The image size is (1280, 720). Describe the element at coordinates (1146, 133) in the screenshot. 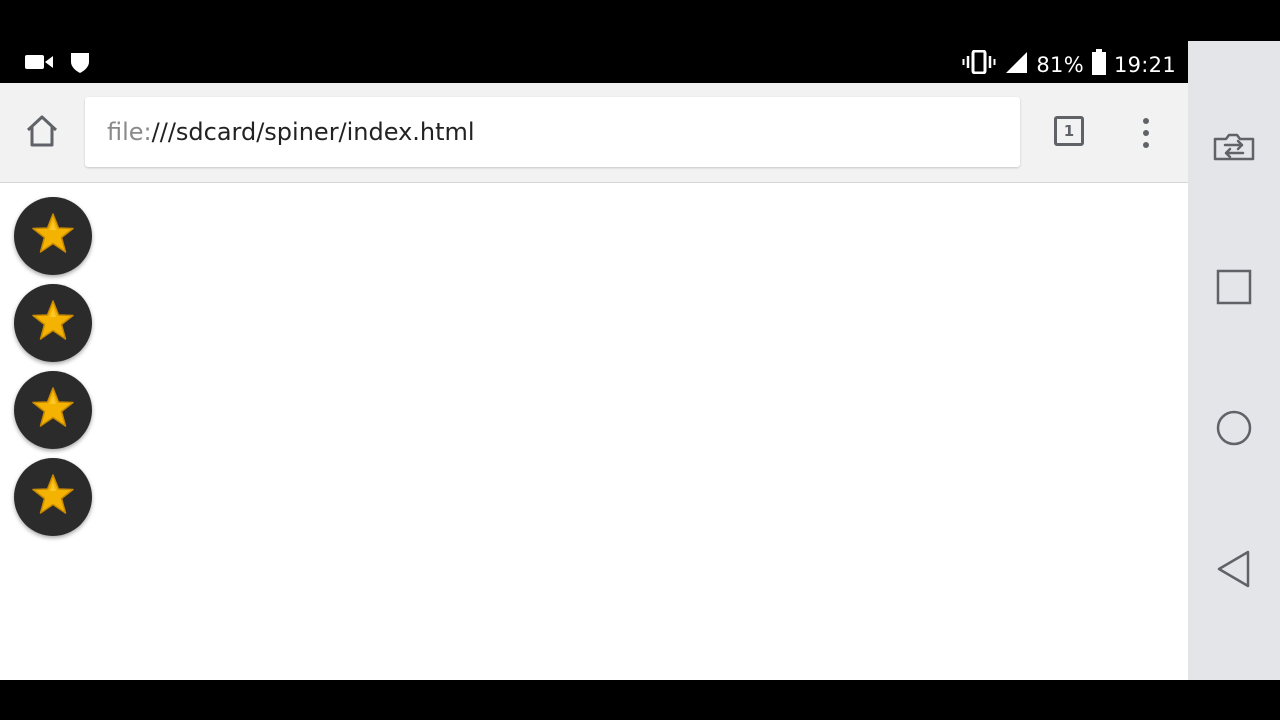

I see `more-vert-icon` at that location.